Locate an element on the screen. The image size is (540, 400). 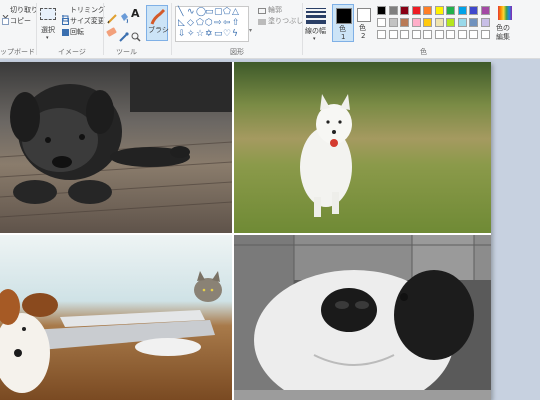
right-arrow-shape-icon: ⇨ is located at coordinates (218, 23).